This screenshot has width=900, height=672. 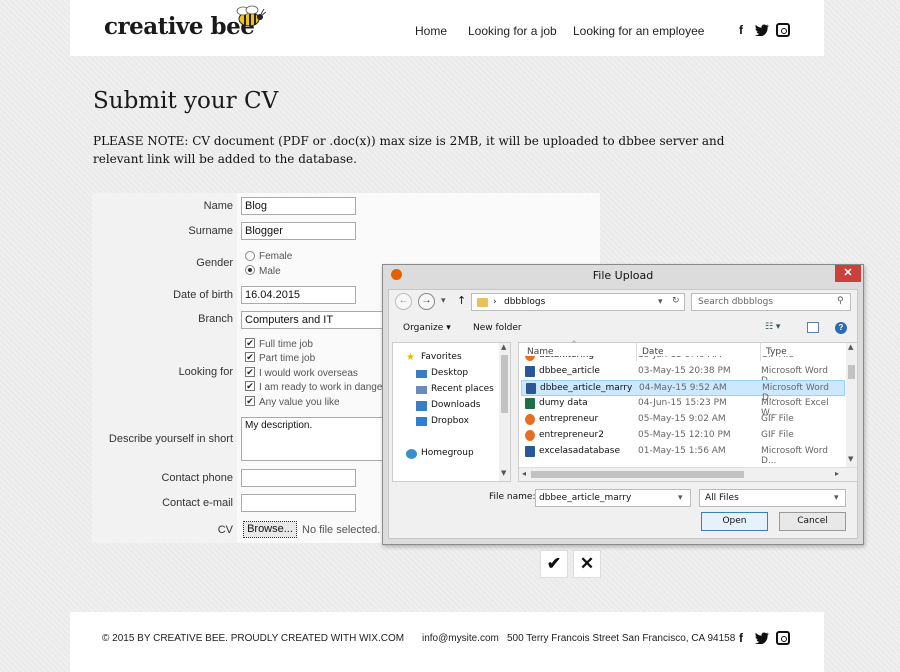 I want to click on history-dropdown-icon: ▾, so click(x=443, y=301).